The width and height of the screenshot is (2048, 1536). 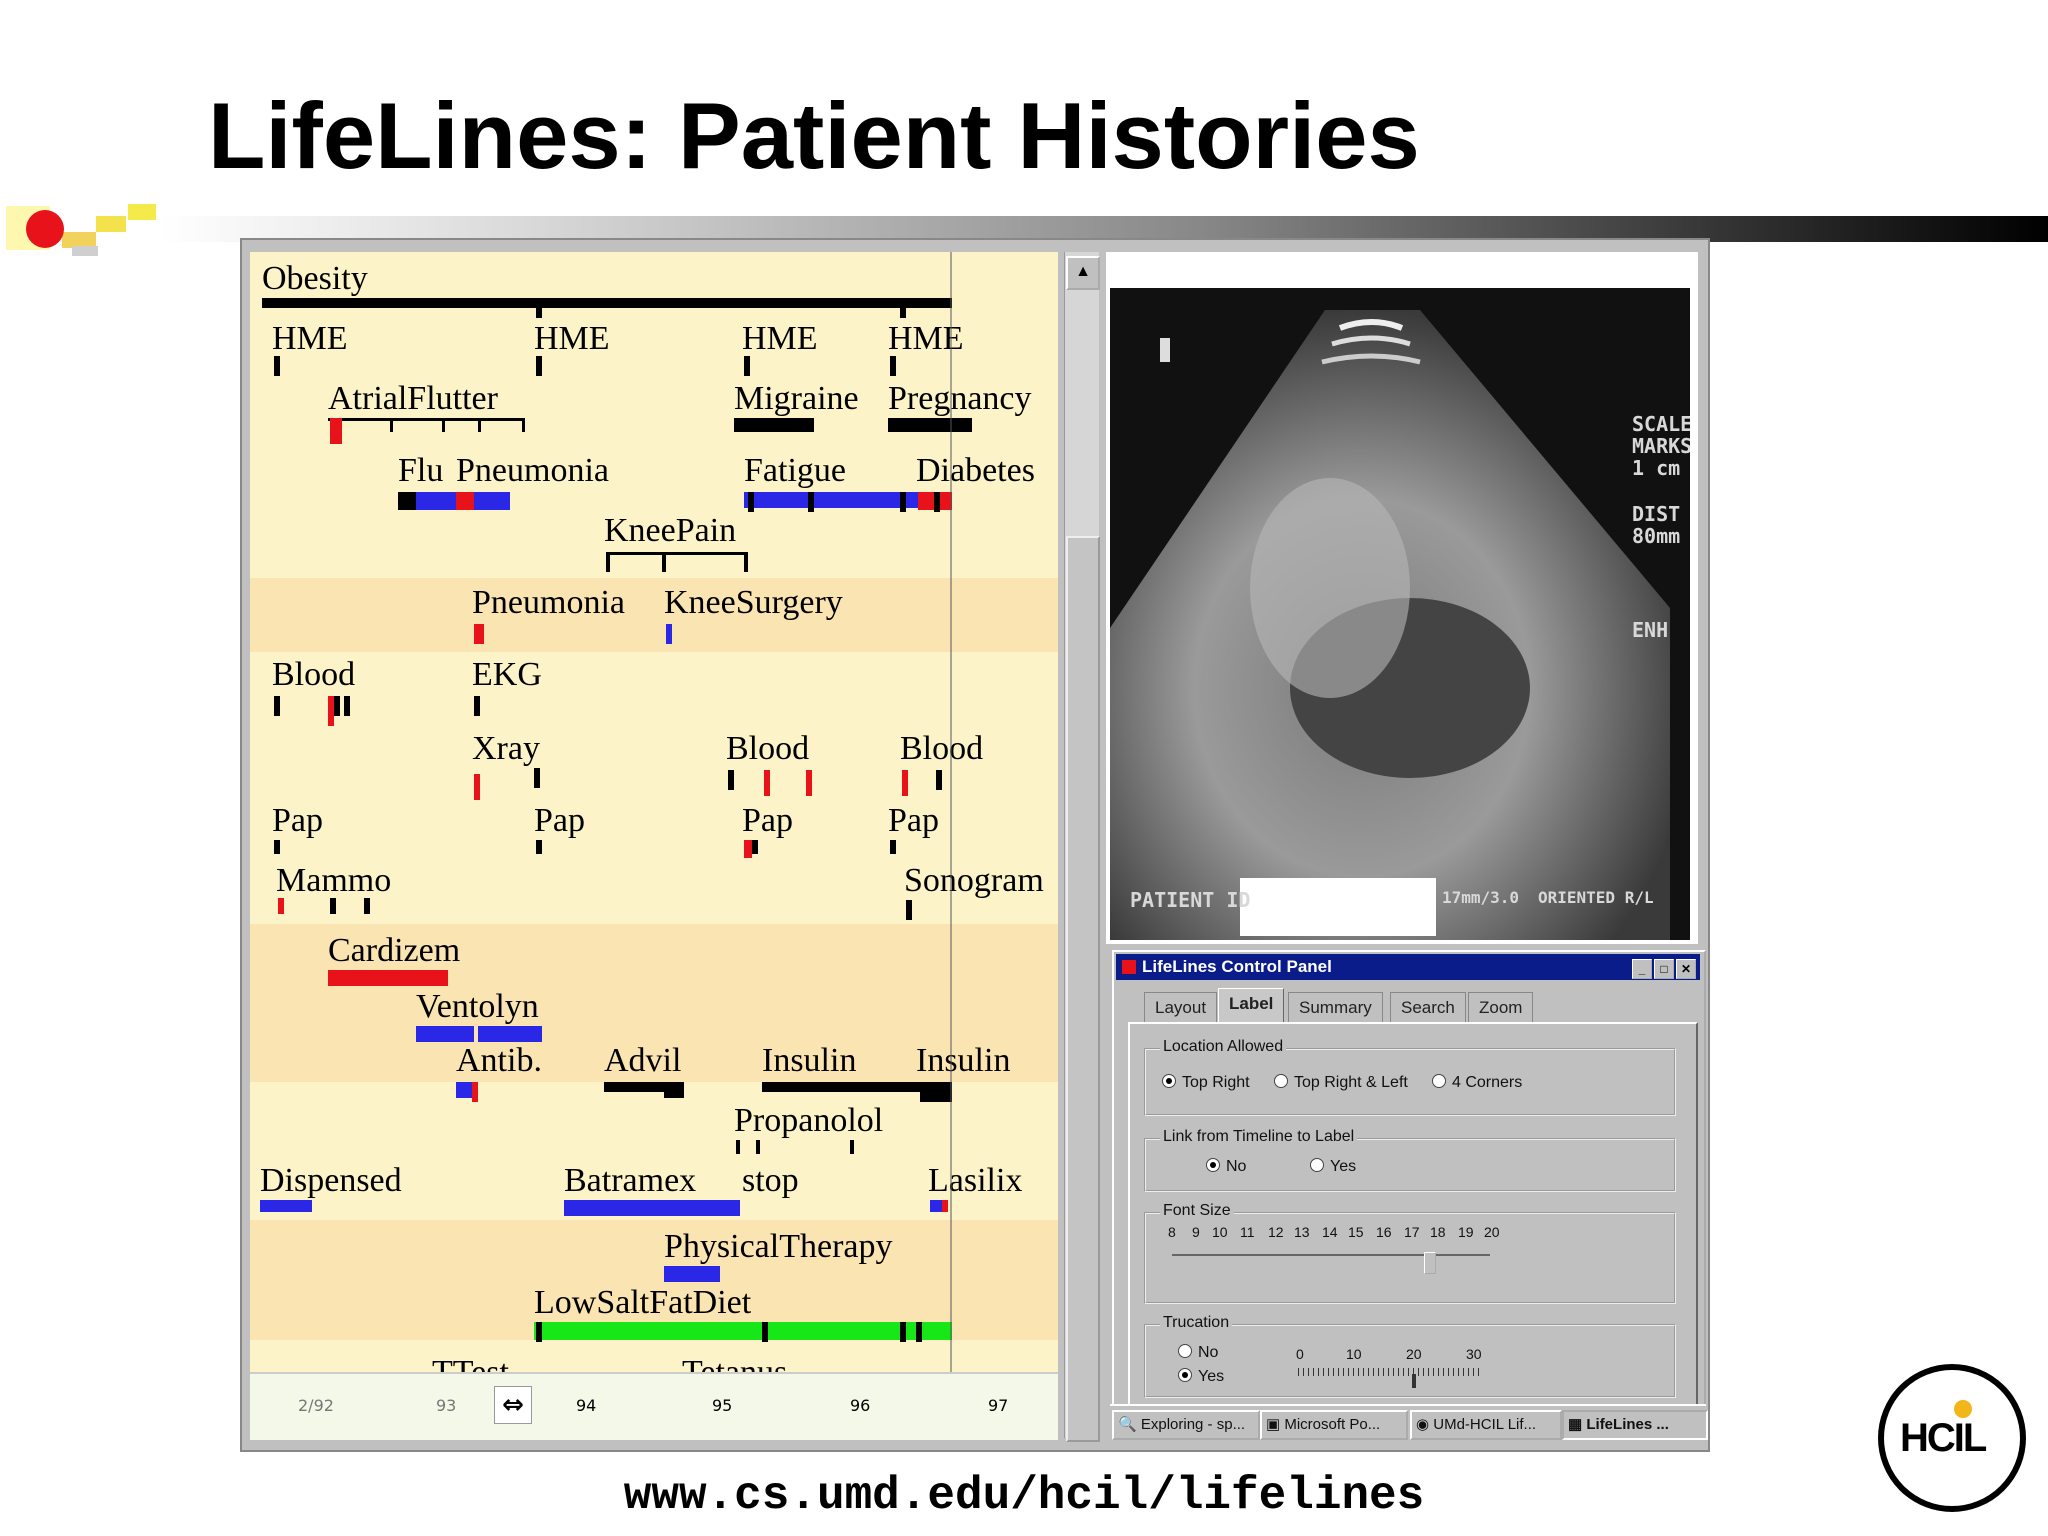 I want to click on radio-trunc-yes: Yes, so click(x=1201, y=1377).